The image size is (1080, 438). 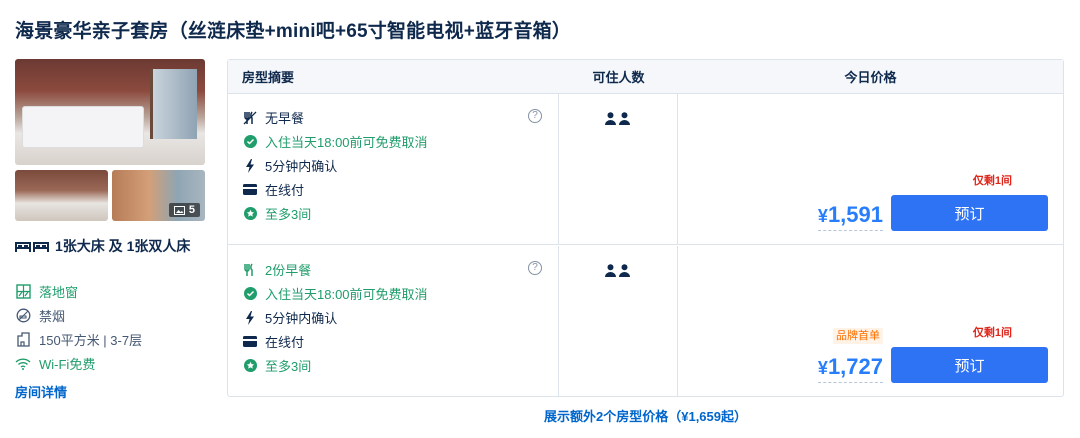 What do you see at coordinates (277, 269) in the screenshot?
I see `meal-info: 2份早餐` at bounding box center [277, 269].